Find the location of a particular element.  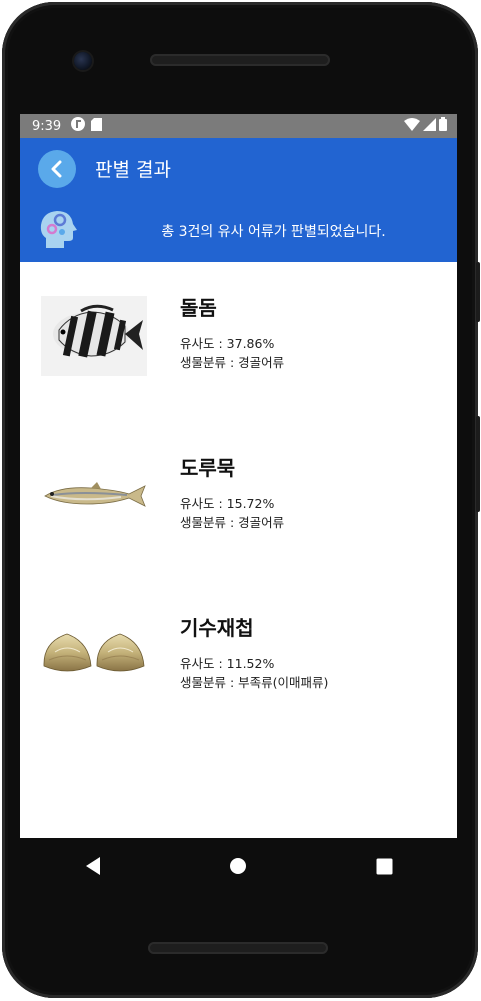

status-bar: 9:39 is located at coordinates (238, 126).